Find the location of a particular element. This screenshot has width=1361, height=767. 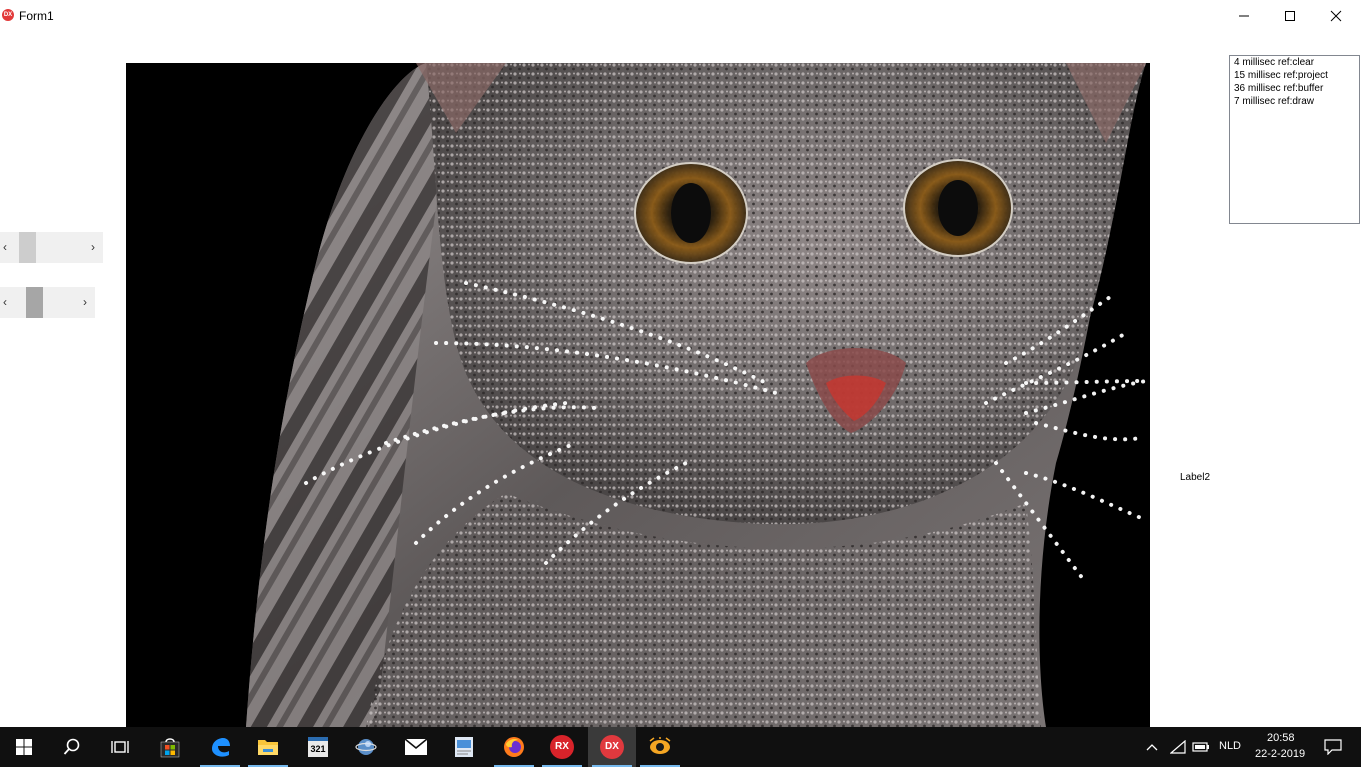

action-center-button is located at coordinates (1333, 747).